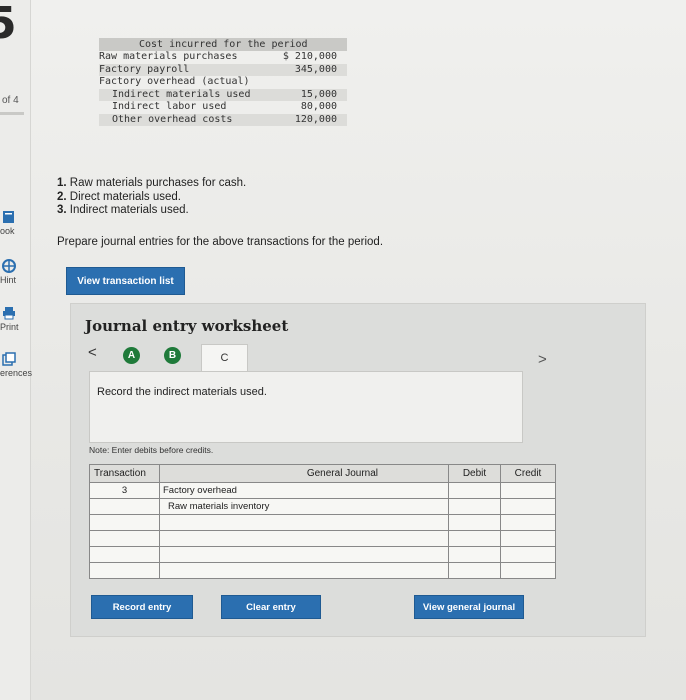  What do you see at coordinates (16, 373) in the screenshot?
I see `sidebar-item-label: erences` at bounding box center [16, 373].